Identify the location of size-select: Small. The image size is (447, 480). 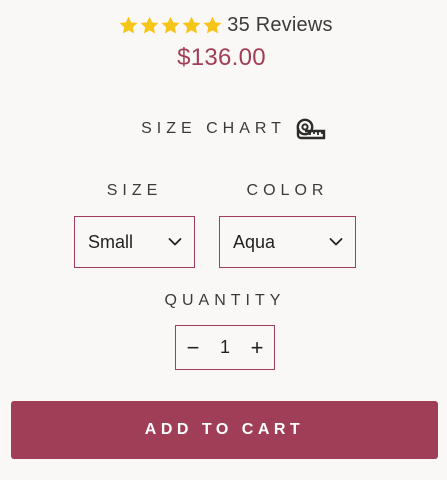
(134, 242).